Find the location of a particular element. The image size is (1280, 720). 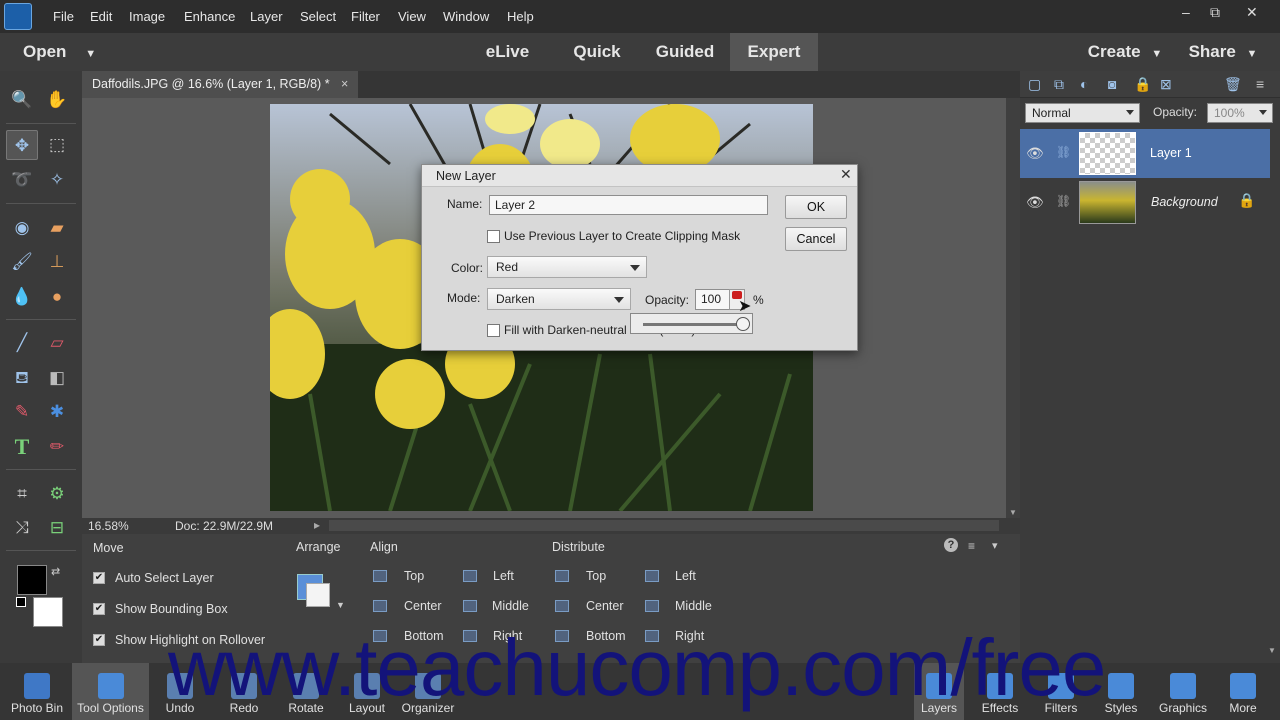

opacity-slider-track is located at coordinates (693, 324).